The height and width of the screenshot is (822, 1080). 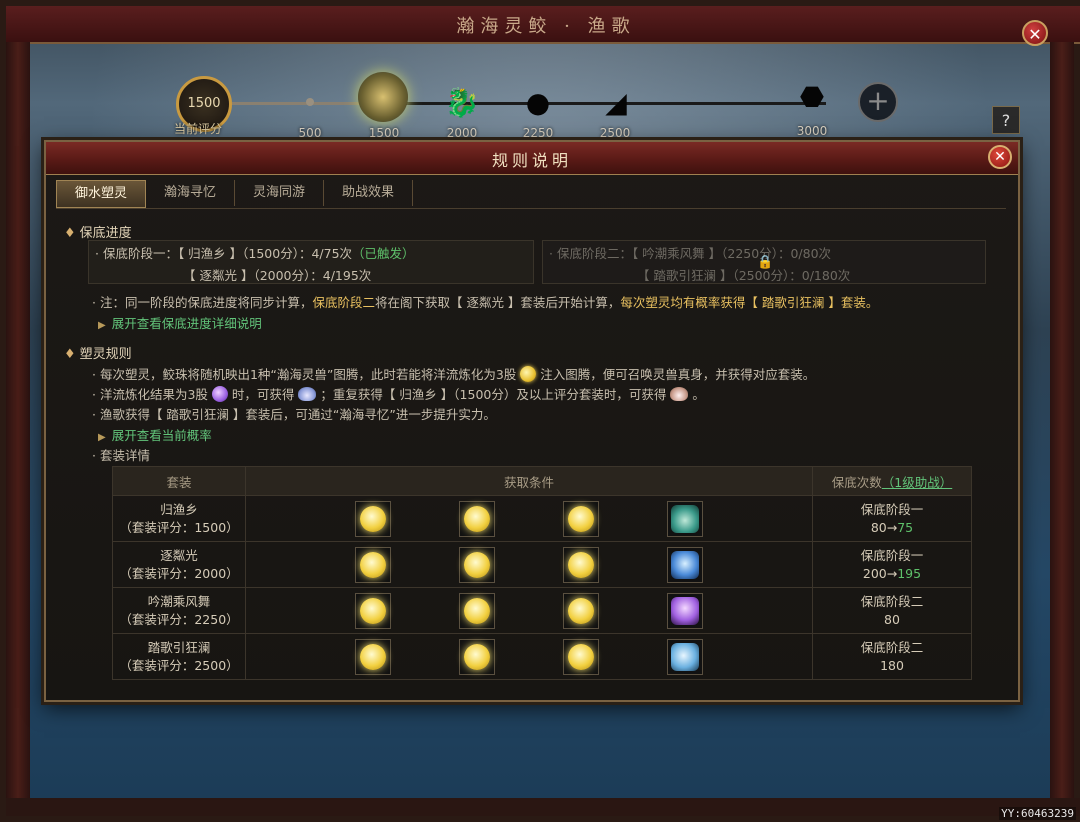 I want to click on crab-icon, so click(x=685, y=518).